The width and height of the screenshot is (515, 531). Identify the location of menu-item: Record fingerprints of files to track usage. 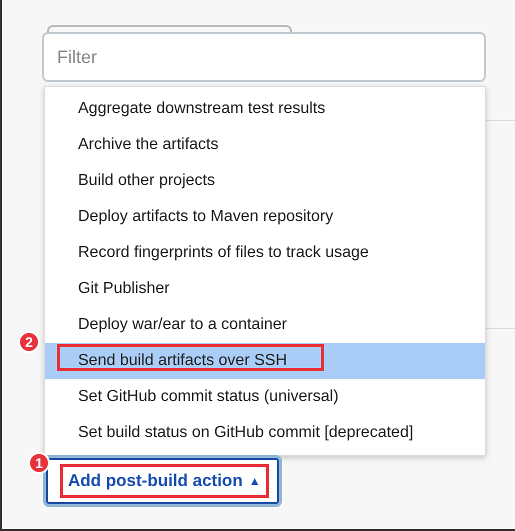
(265, 253).